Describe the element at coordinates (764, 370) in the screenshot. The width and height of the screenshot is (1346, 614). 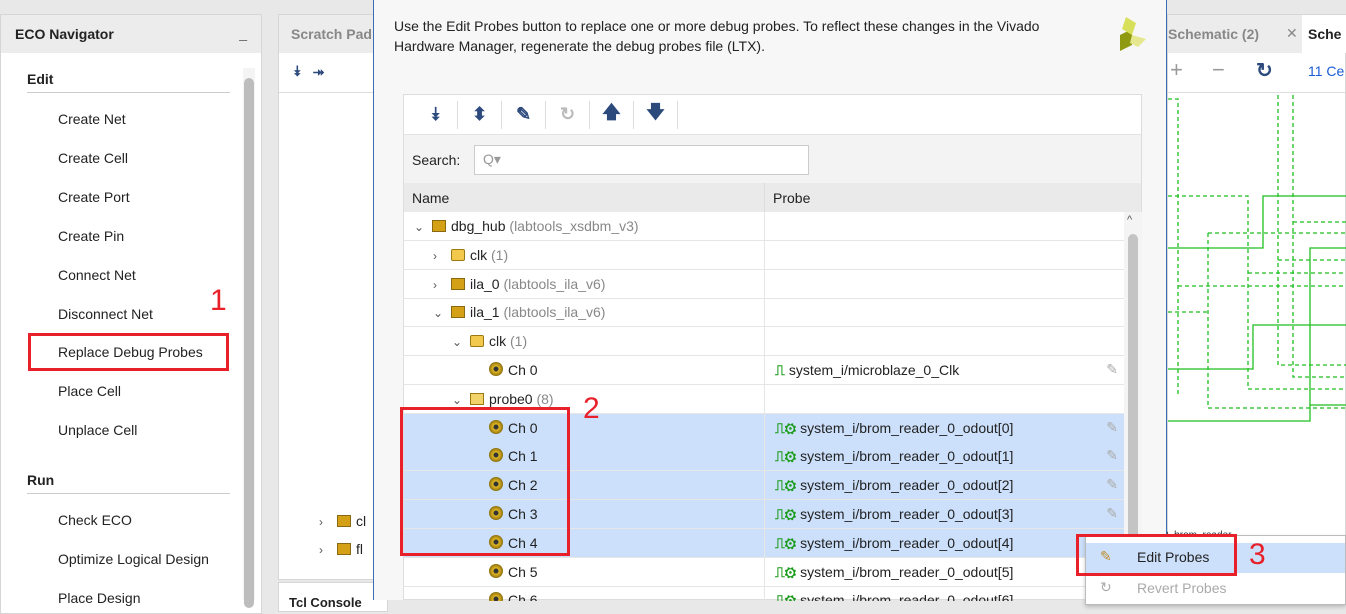
I see `table-row: Ch 0 ⎍ system_i/microblaze_0_Clk ✎` at that location.